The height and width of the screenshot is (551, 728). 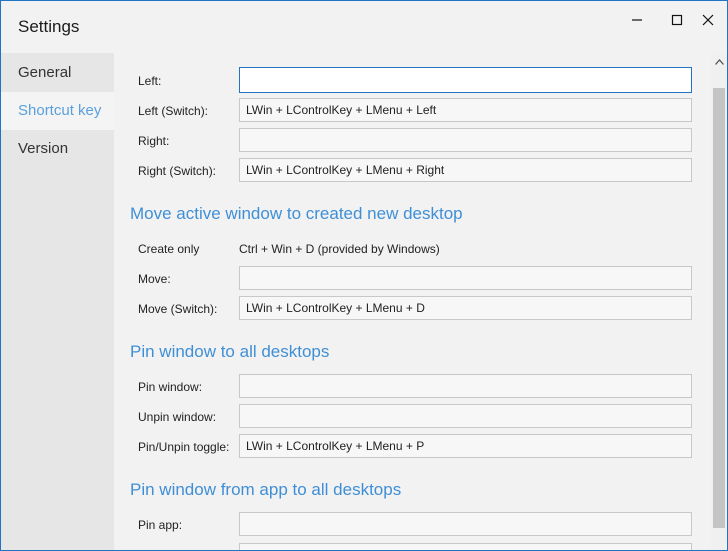 I want to click on close-button, so click(x=708, y=20).